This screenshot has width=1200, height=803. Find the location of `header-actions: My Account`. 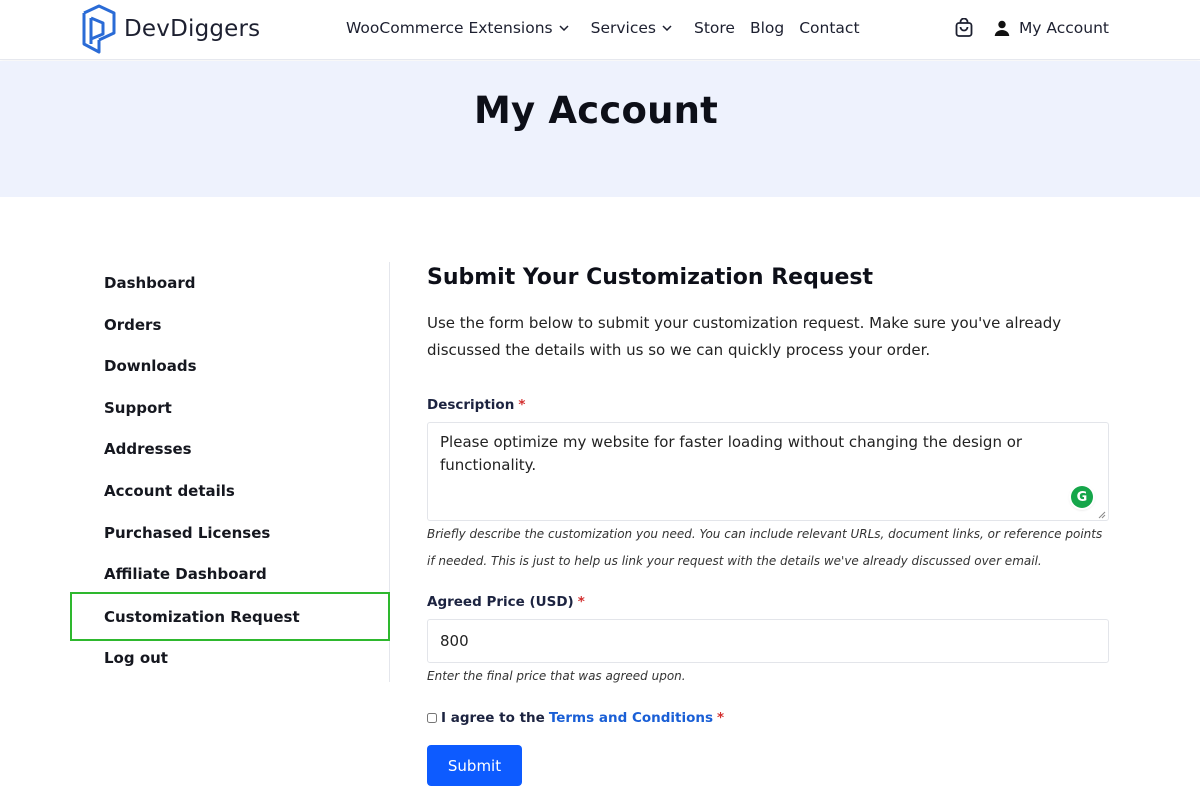

header-actions: My Account is located at coordinates (1031, 28).